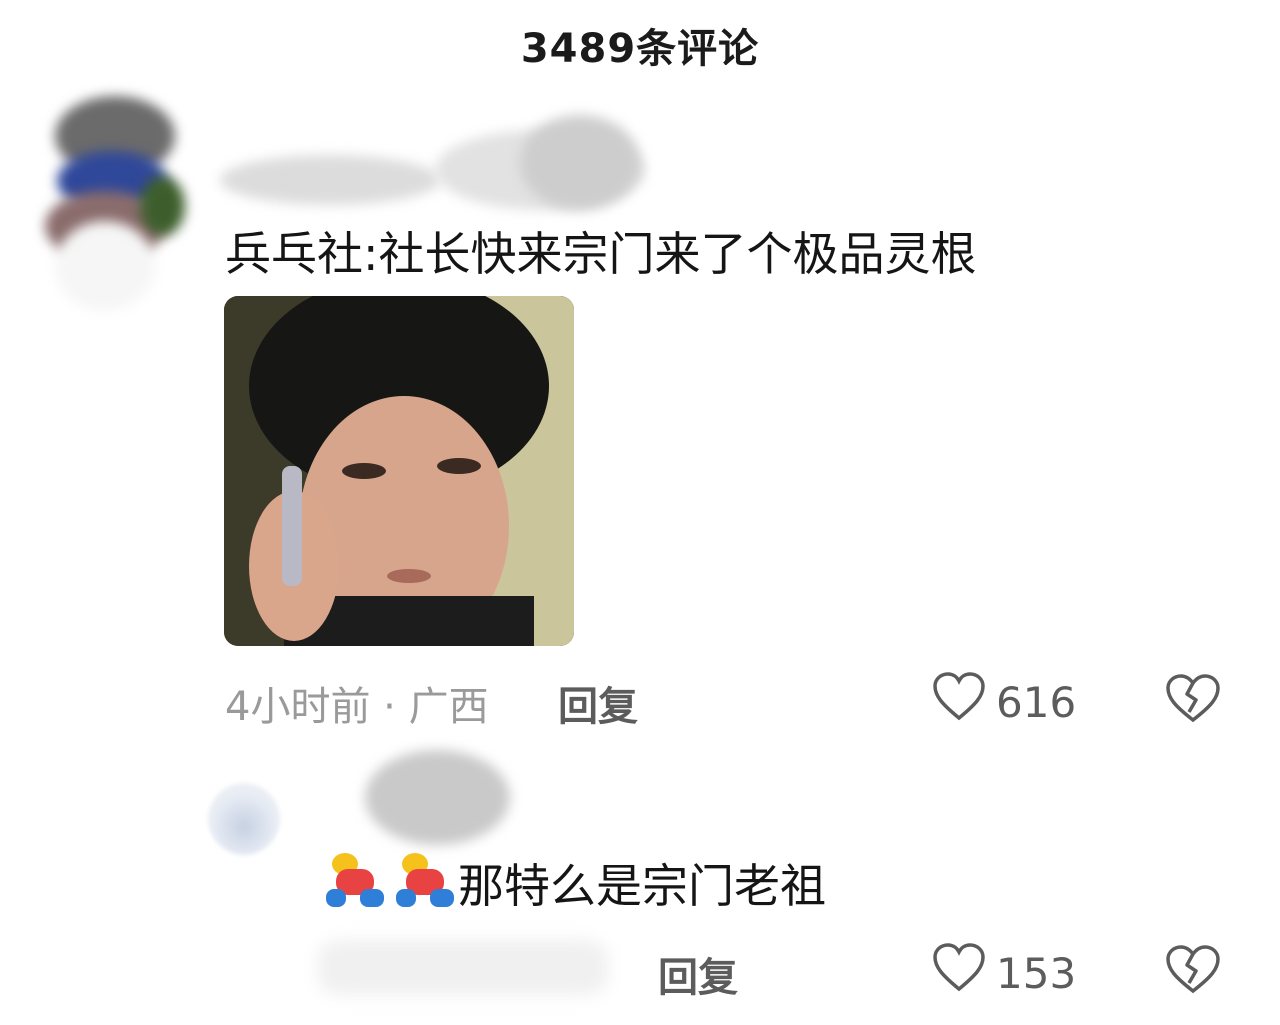 This screenshot has height=1025, width=1280. I want to click on reply-username-blurred, so click(440, 795).